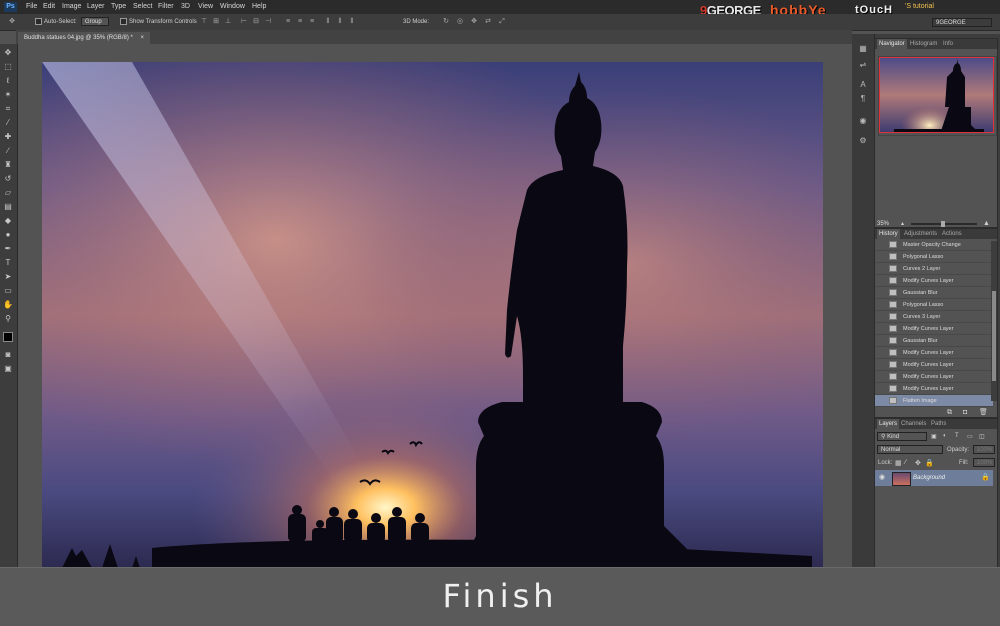 The width and height of the screenshot is (1000, 626). I want to click on screen-mode-icon: ▣, so click(8, 369).